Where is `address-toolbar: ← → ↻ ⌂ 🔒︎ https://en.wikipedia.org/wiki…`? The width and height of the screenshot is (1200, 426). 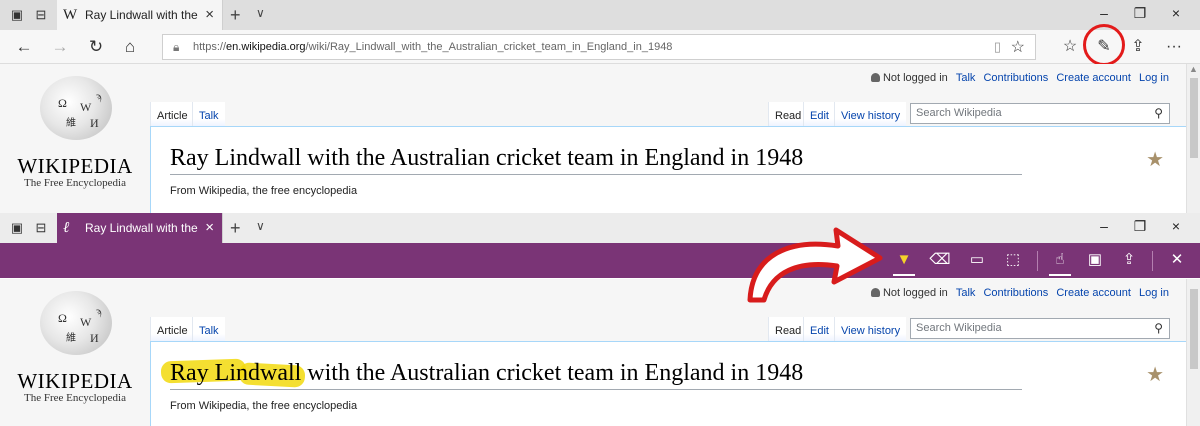
address-toolbar: ← → ↻ ⌂ 🔒︎ https://en.wikipedia.org/wiki… is located at coordinates (600, 47).